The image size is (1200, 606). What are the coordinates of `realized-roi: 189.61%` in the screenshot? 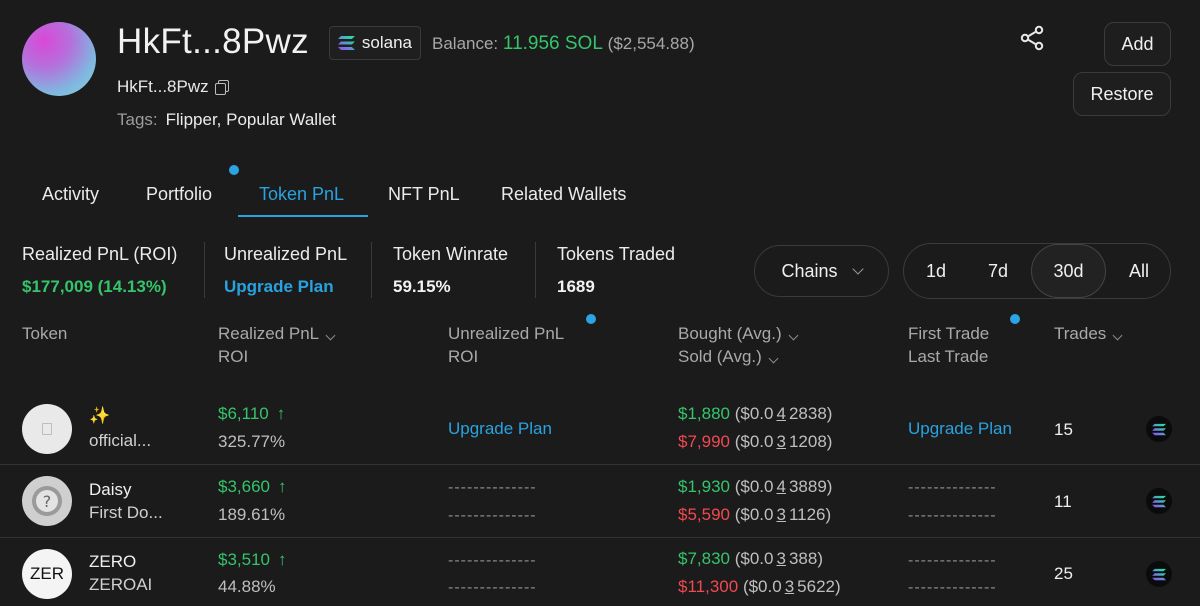 It's located at (252, 514).